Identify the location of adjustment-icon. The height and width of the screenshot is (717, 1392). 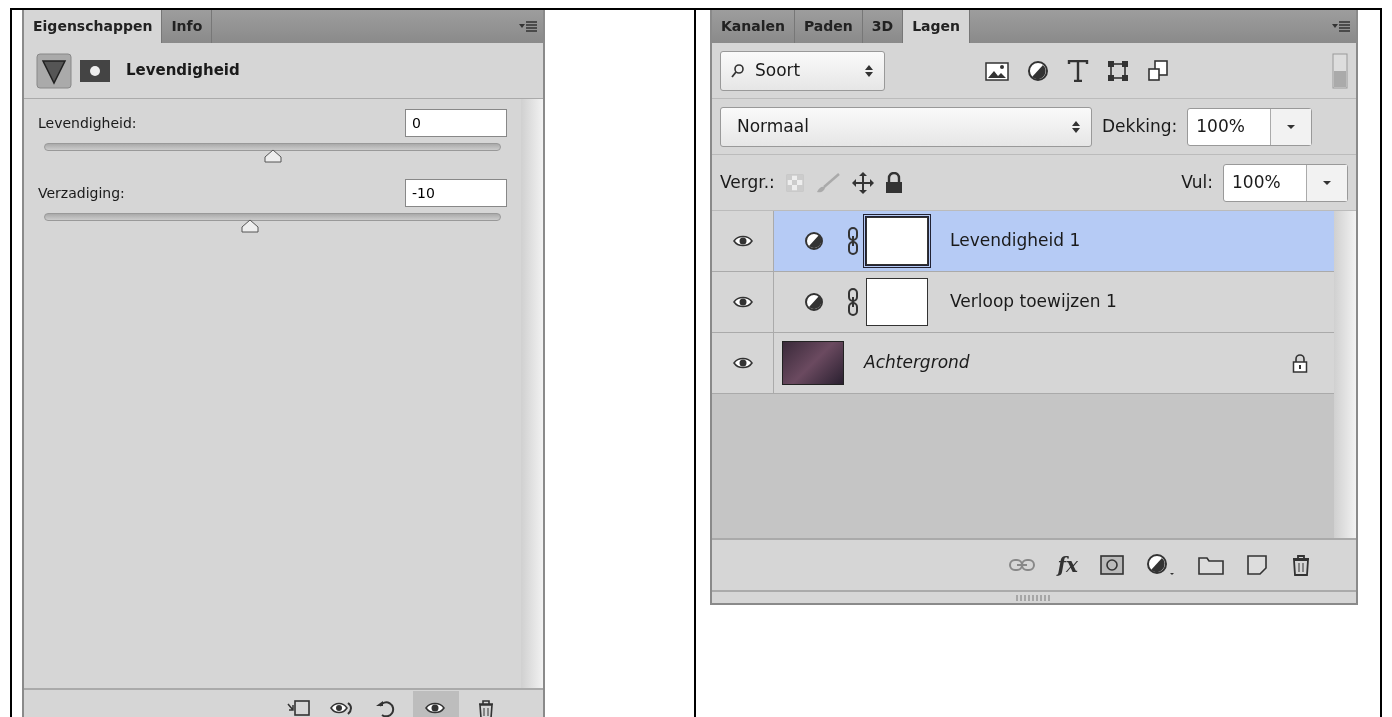
(1161, 565).